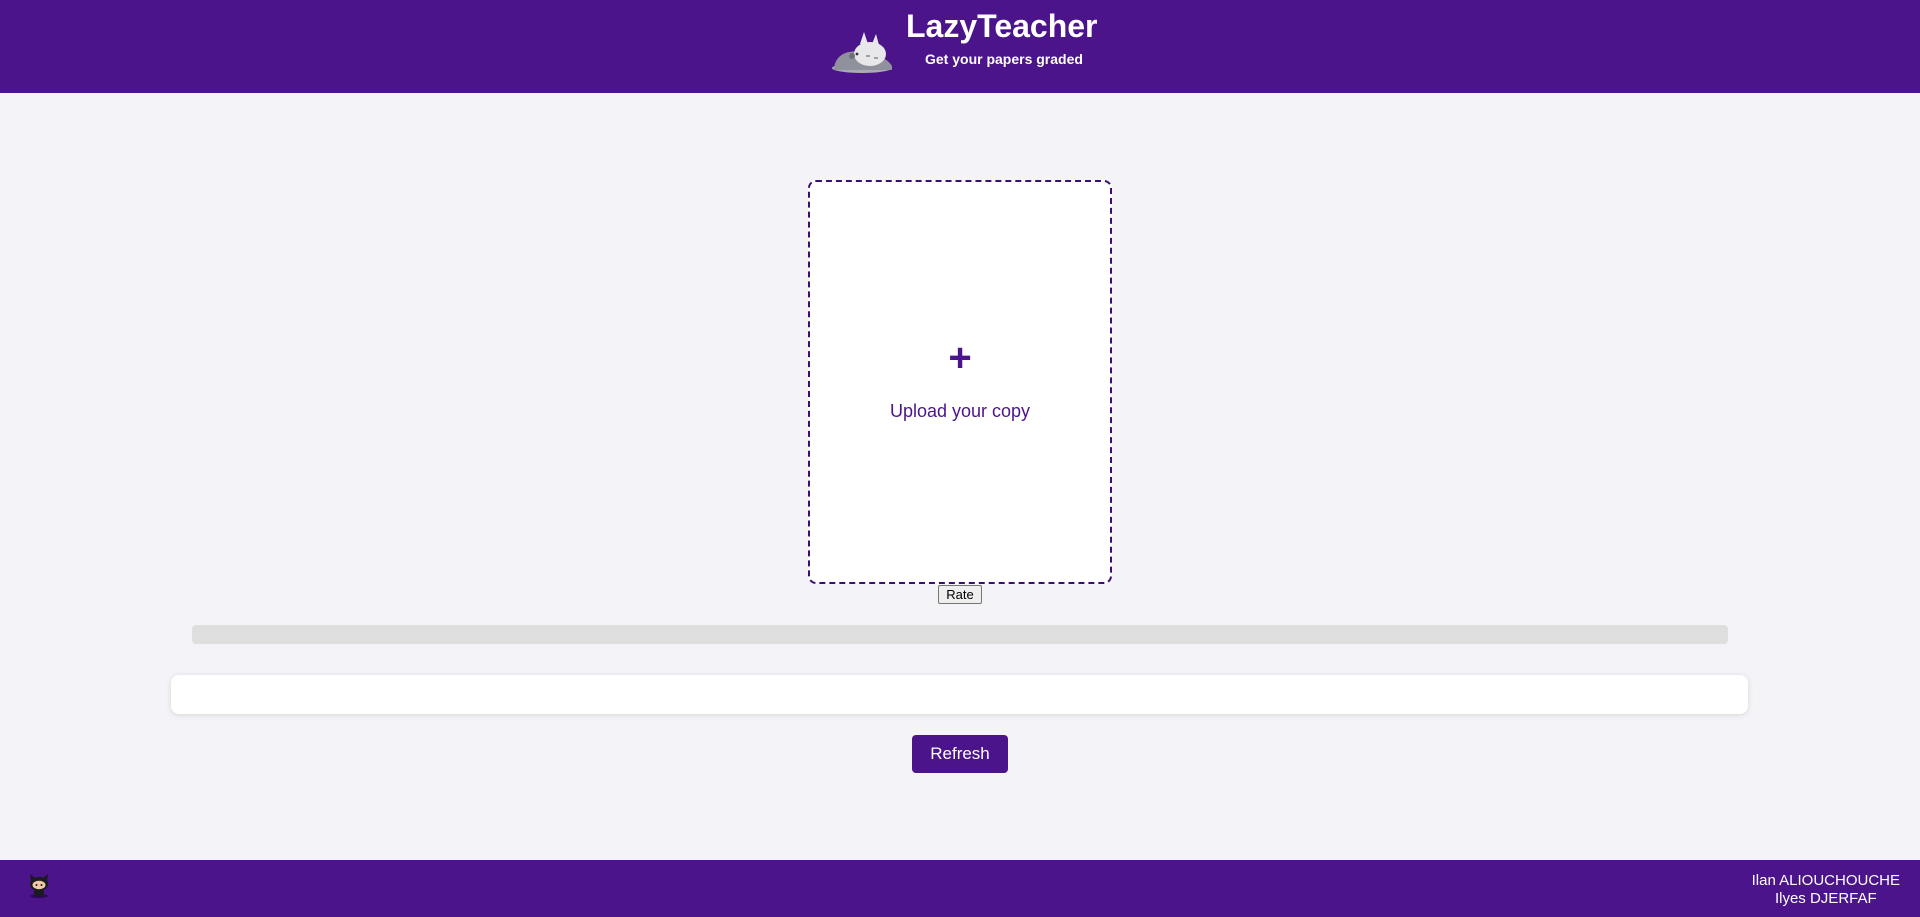 The height and width of the screenshot is (917, 1920). What do you see at coordinates (960, 888) in the screenshot?
I see `app-footer: Ilan ALIOUCHOUCHE Ilyes DJERFAF` at bounding box center [960, 888].